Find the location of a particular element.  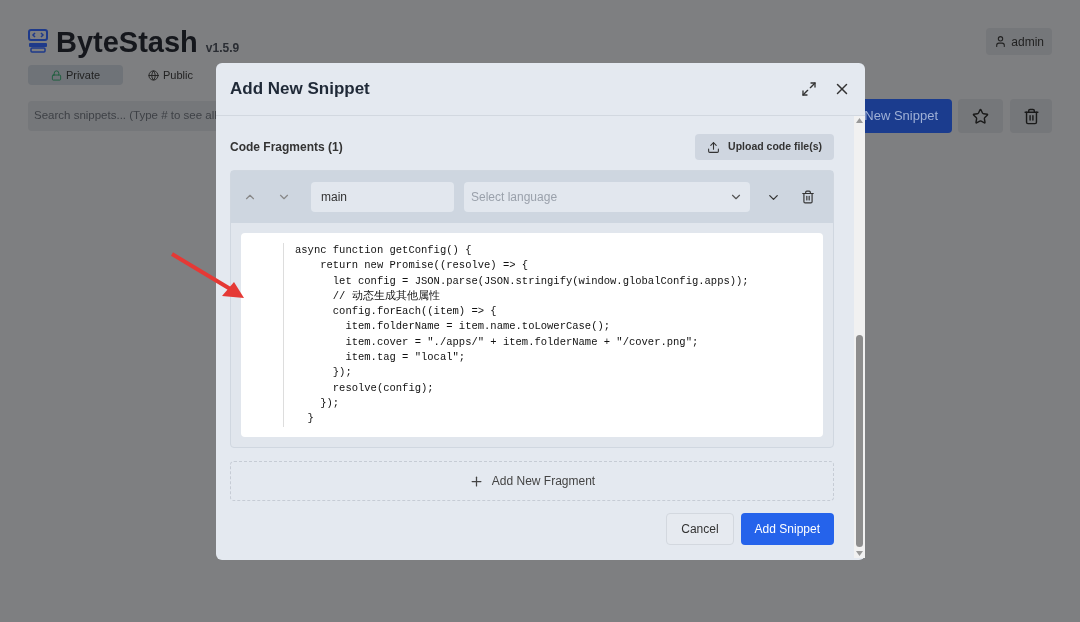

code-line: return new Promise((resolve) => { is located at coordinates (424, 266).